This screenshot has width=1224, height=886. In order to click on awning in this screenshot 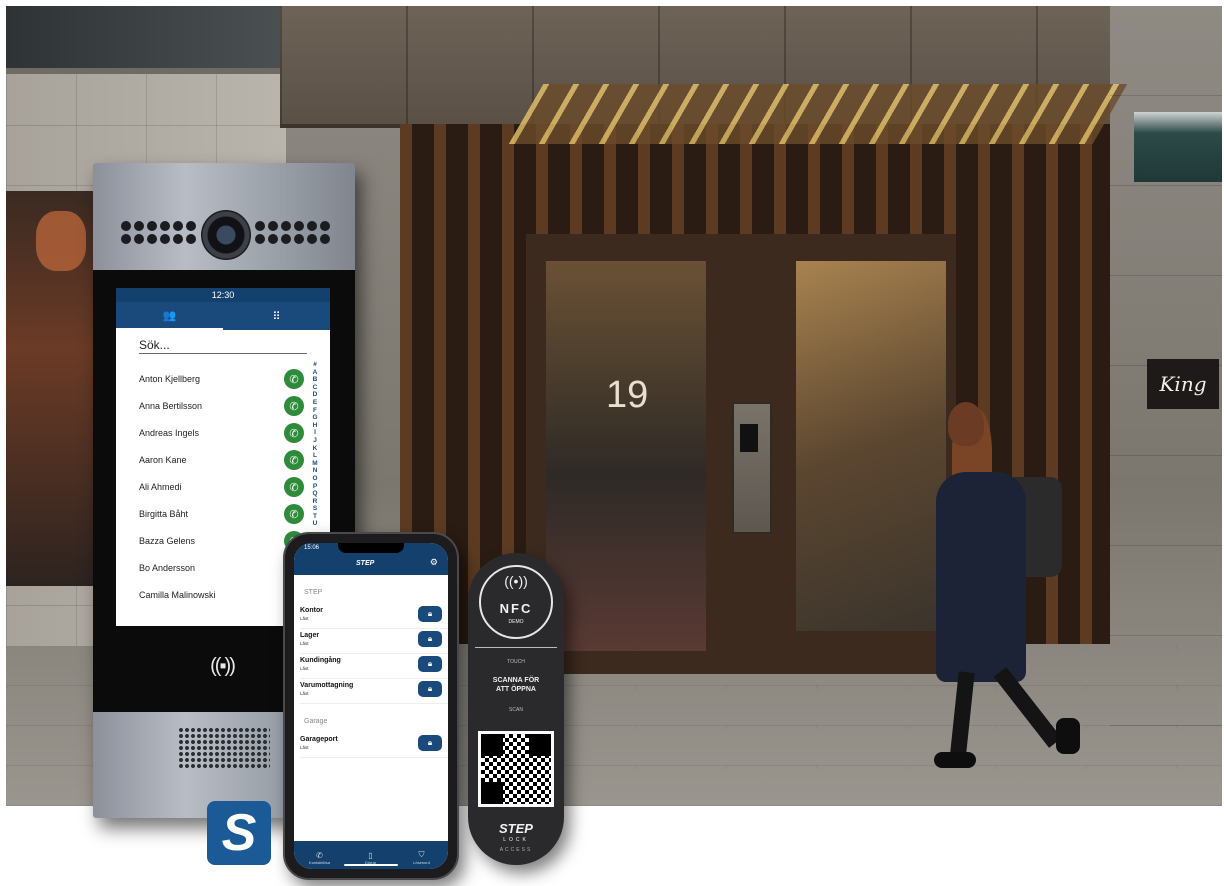, I will do `click(1178, 147)`.